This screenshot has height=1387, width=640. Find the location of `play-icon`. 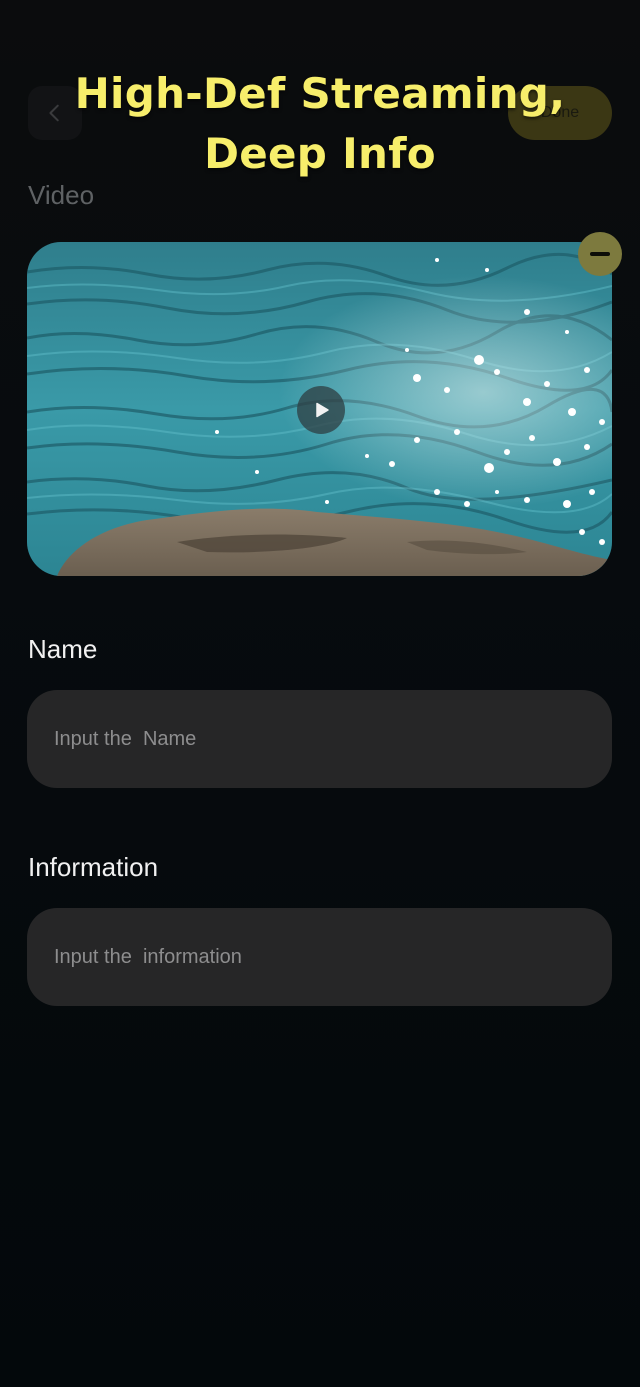

play-icon is located at coordinates (322, 410).